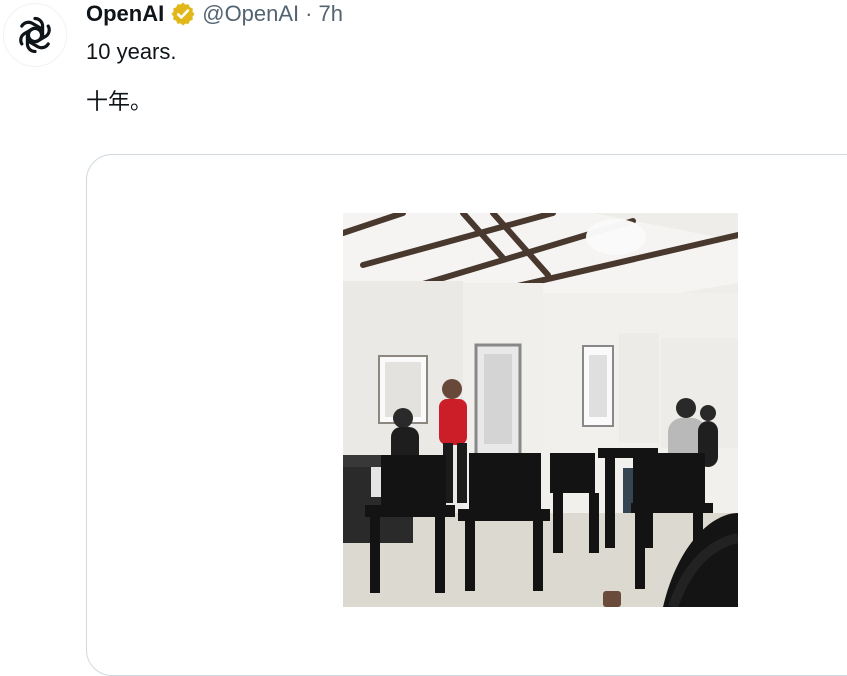 The height and width of the screenshot is (676, 847). What do you see at coordinates (183, 14) in the screenshot?
I see `verified-badge-icon` at bounding box center [183, 14].